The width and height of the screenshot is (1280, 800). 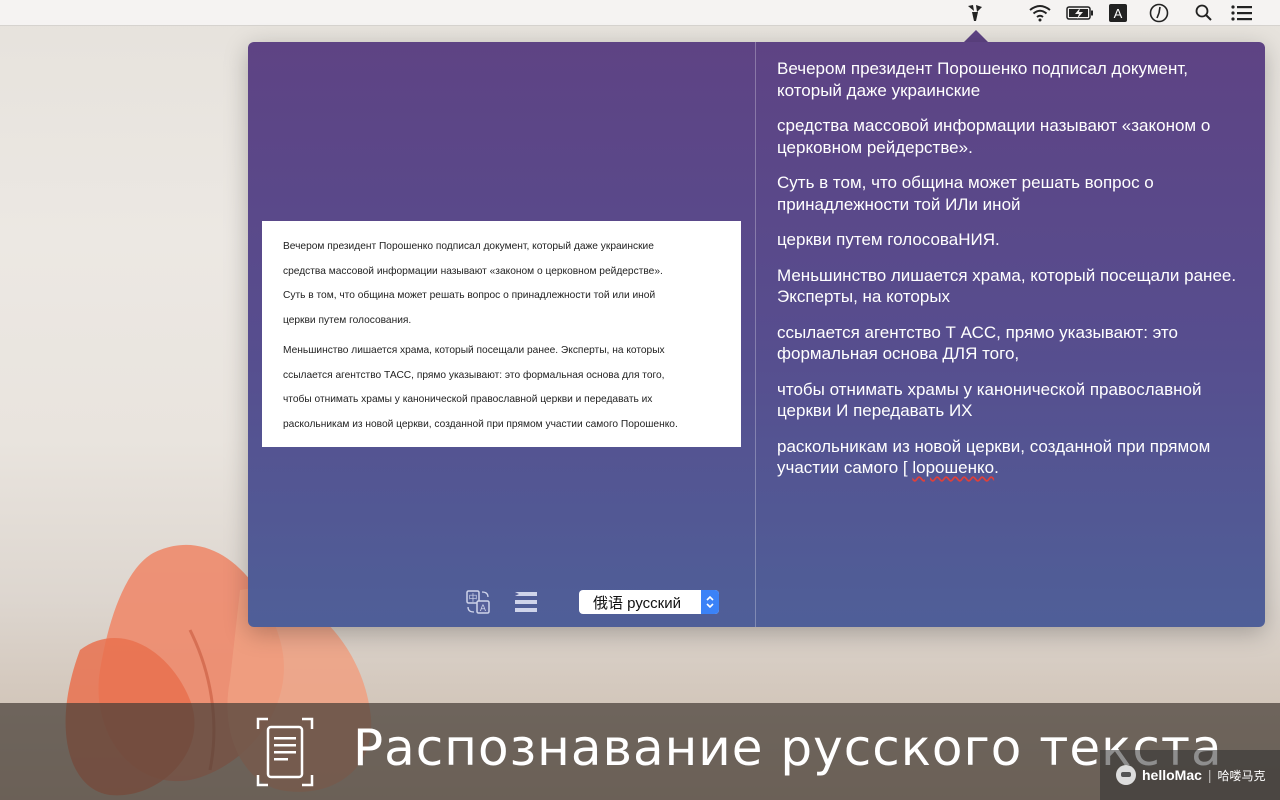 I want to click on translator-app-icon, so click(x=975, y=13).